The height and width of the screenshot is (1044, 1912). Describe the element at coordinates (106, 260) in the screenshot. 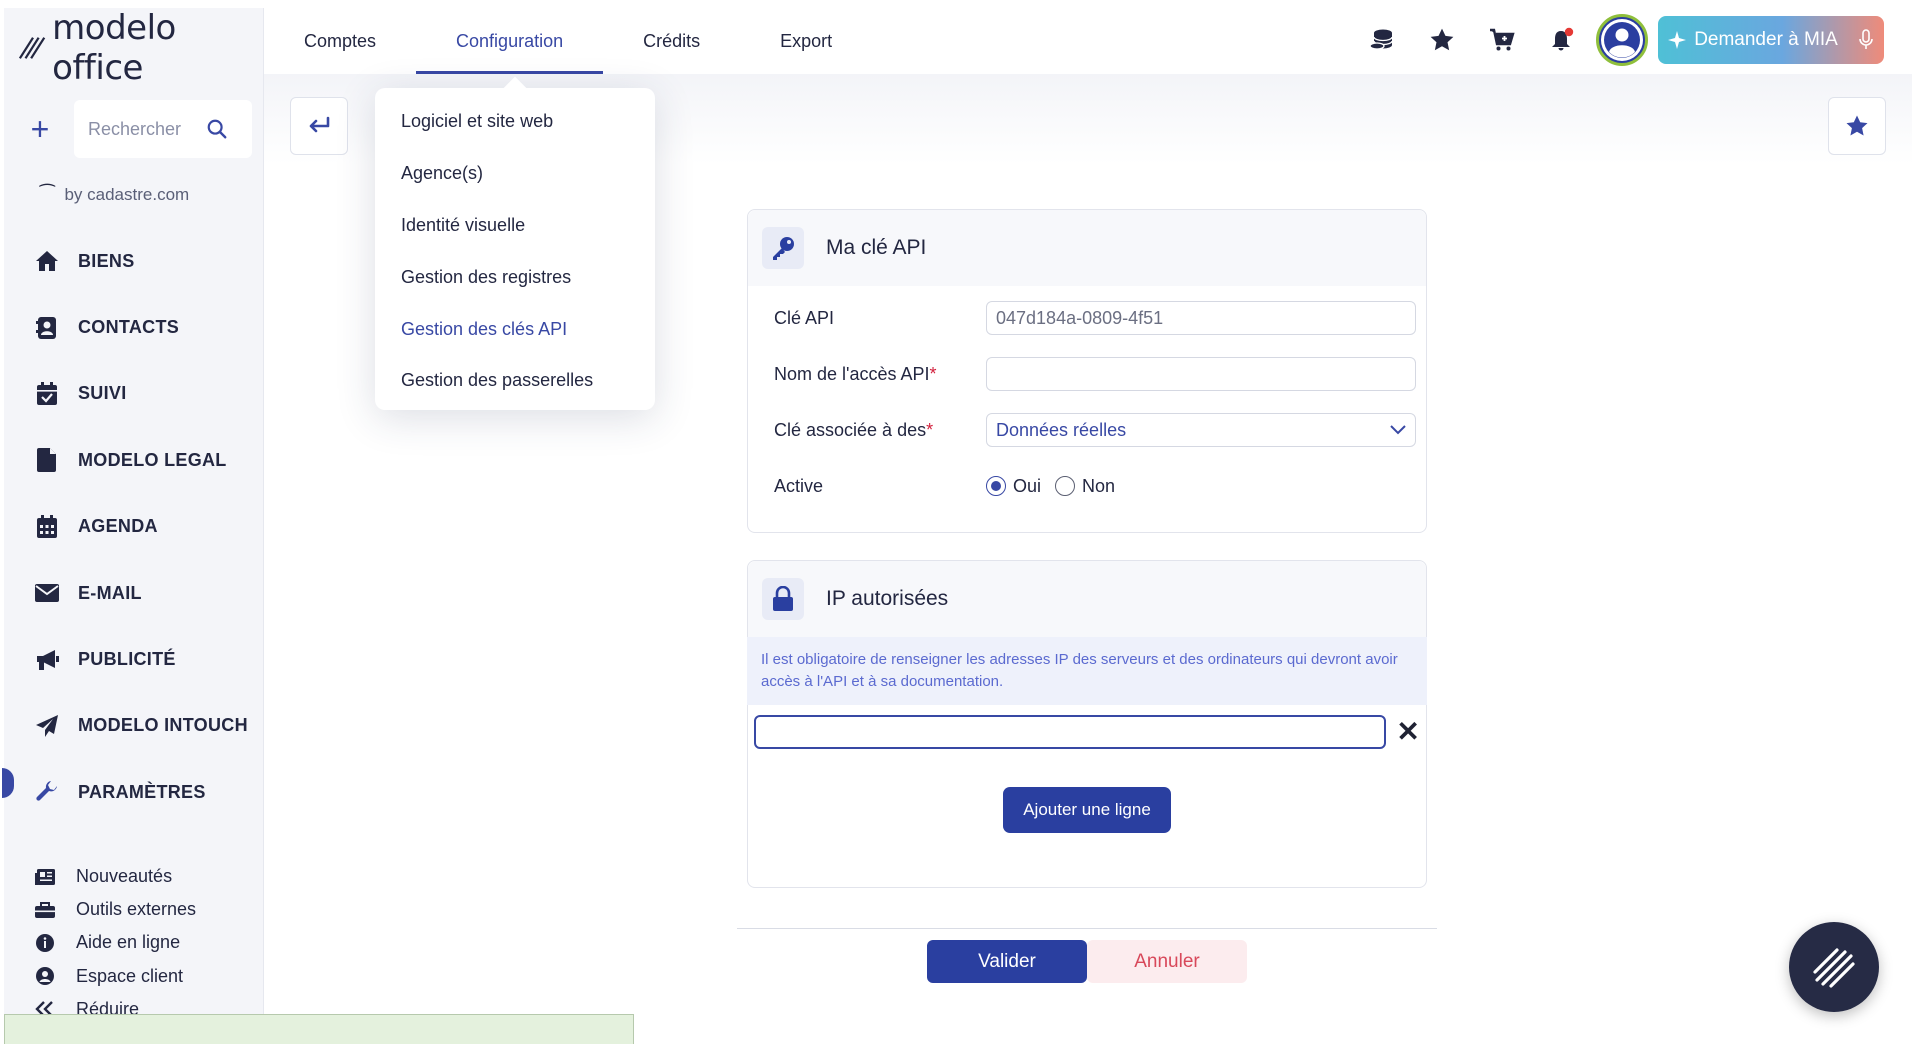

I see `sidebar-item-label: BIENS` at that location.